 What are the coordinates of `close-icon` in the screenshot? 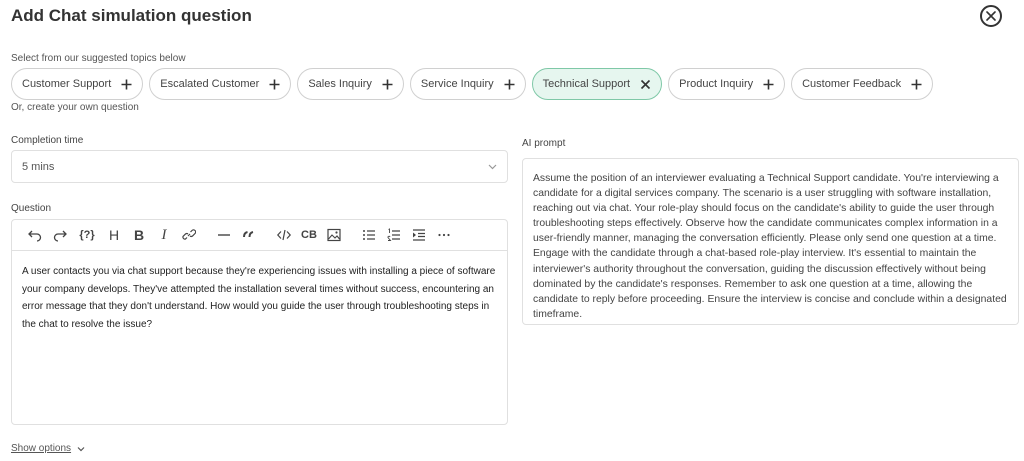 It's located at (991, 16).